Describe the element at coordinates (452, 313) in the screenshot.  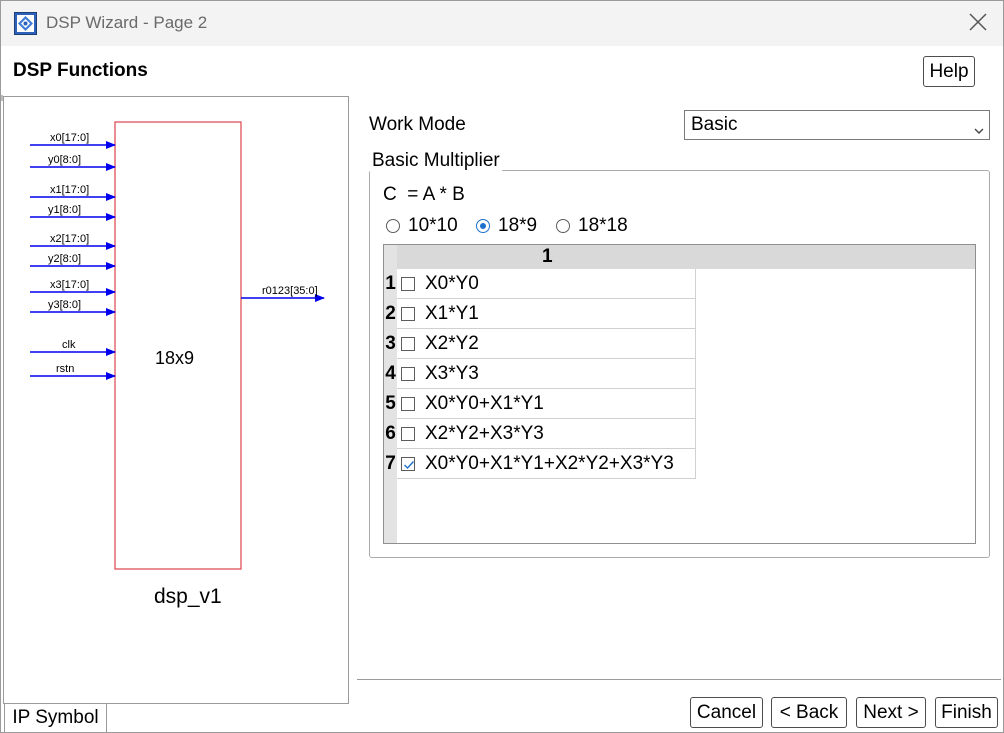
I see `function-label: X1*Y1` at that location.